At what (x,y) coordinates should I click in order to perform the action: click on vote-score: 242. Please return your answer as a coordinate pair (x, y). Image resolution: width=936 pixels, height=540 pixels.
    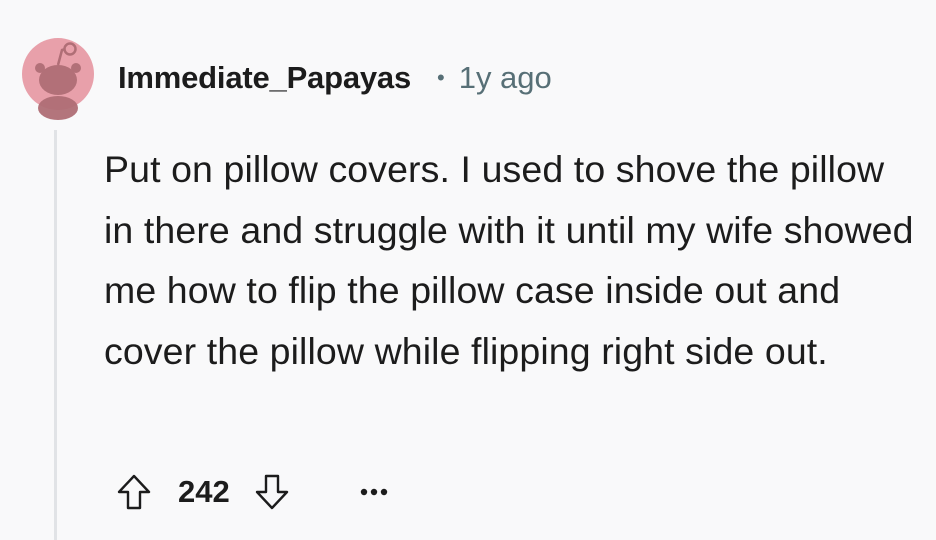
    Looking at the image, I should click on (204, 491).